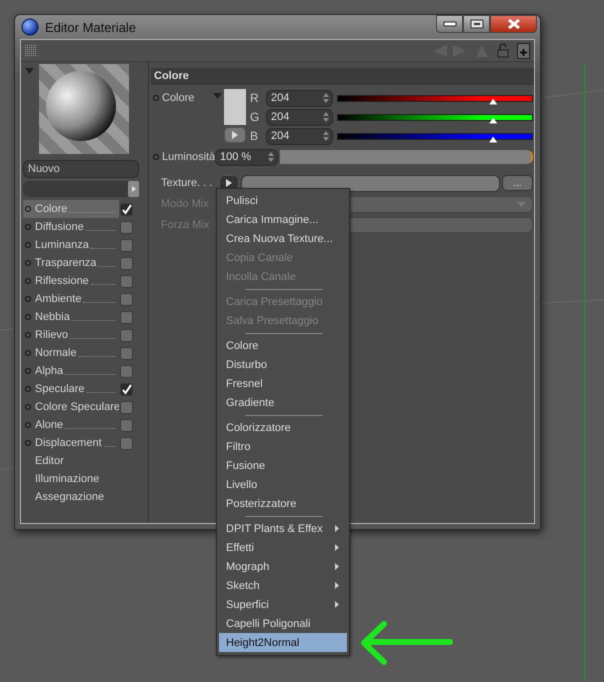 The image size is (604, 682). What do you see at coordinates (71, 425) in the screenshot?
I see `channel-item: Alone` at bounding box center [71, 425].